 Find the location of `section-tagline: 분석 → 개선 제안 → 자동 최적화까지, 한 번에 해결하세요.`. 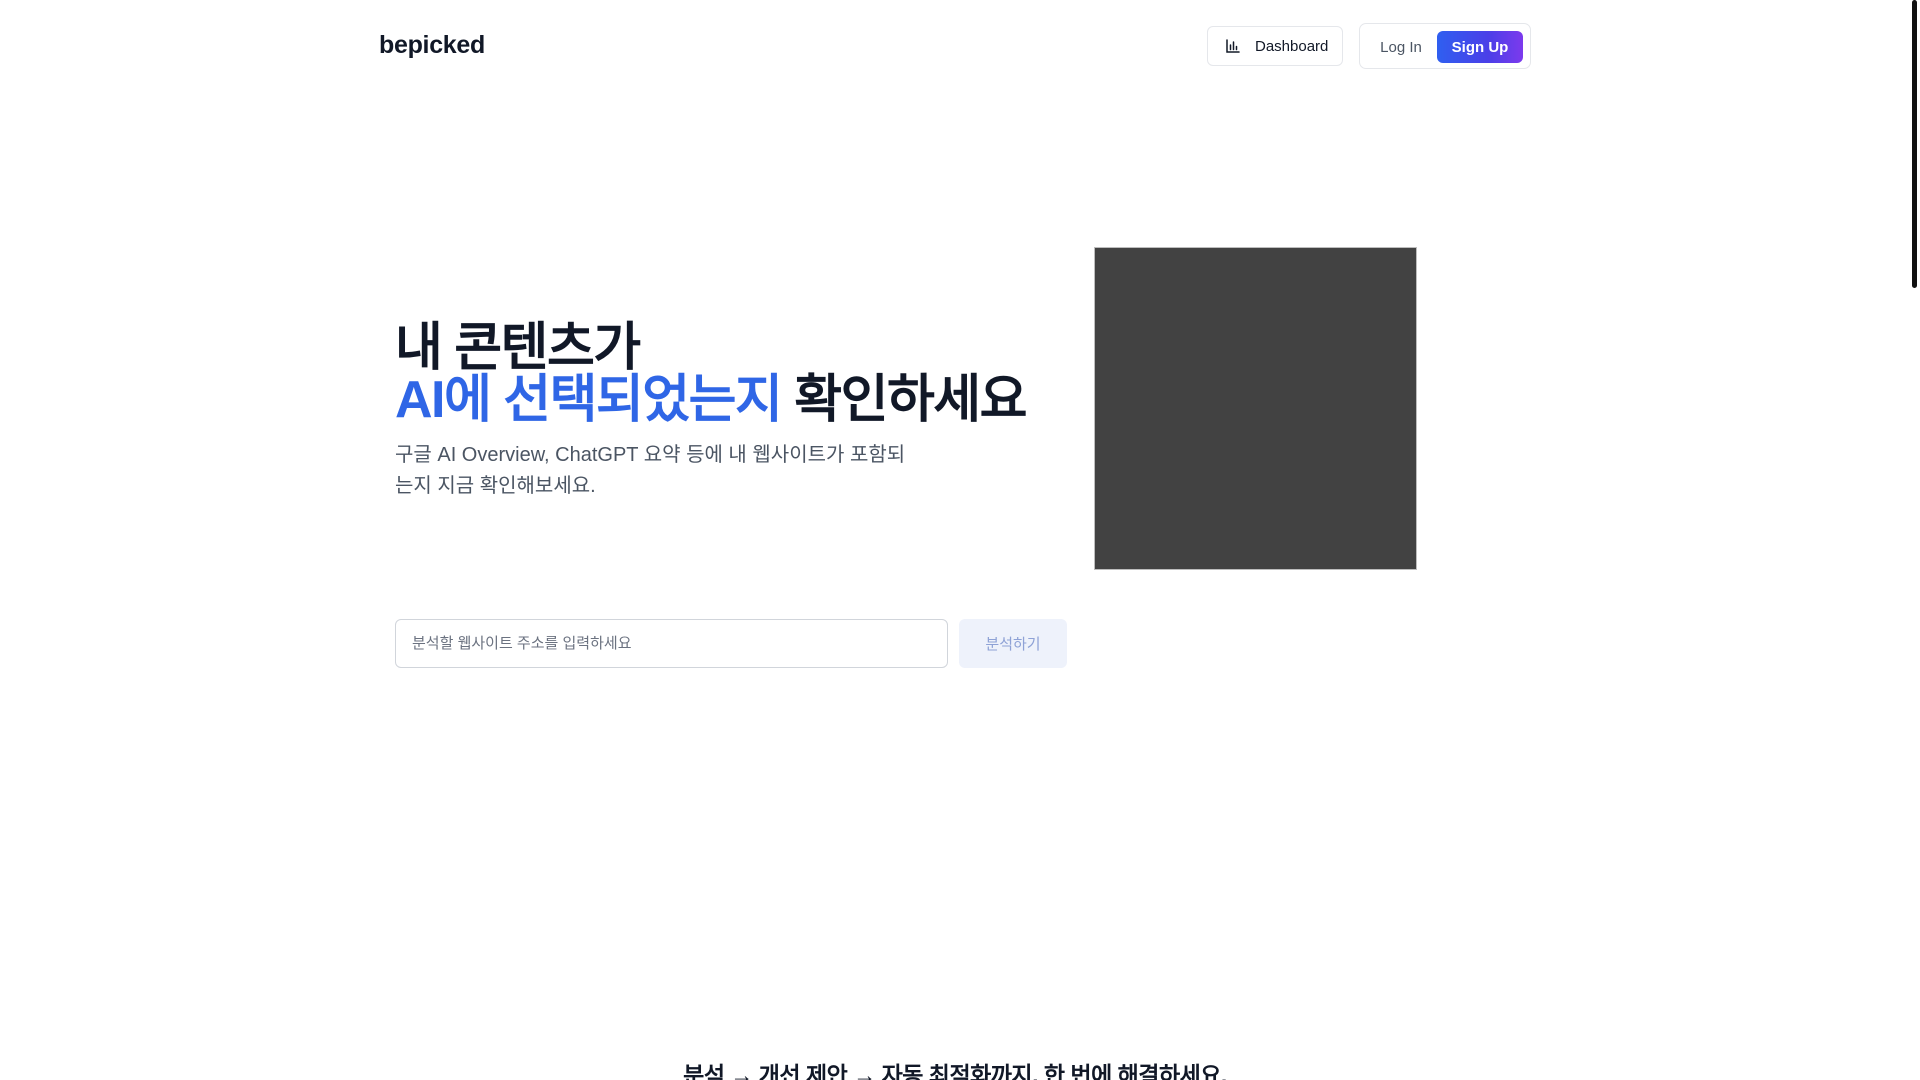

section-tagline: 분석 → 개선 제안 → 자동 최적화까지, 한 번에 해결하세요. is located at coordinates (955, 1071).